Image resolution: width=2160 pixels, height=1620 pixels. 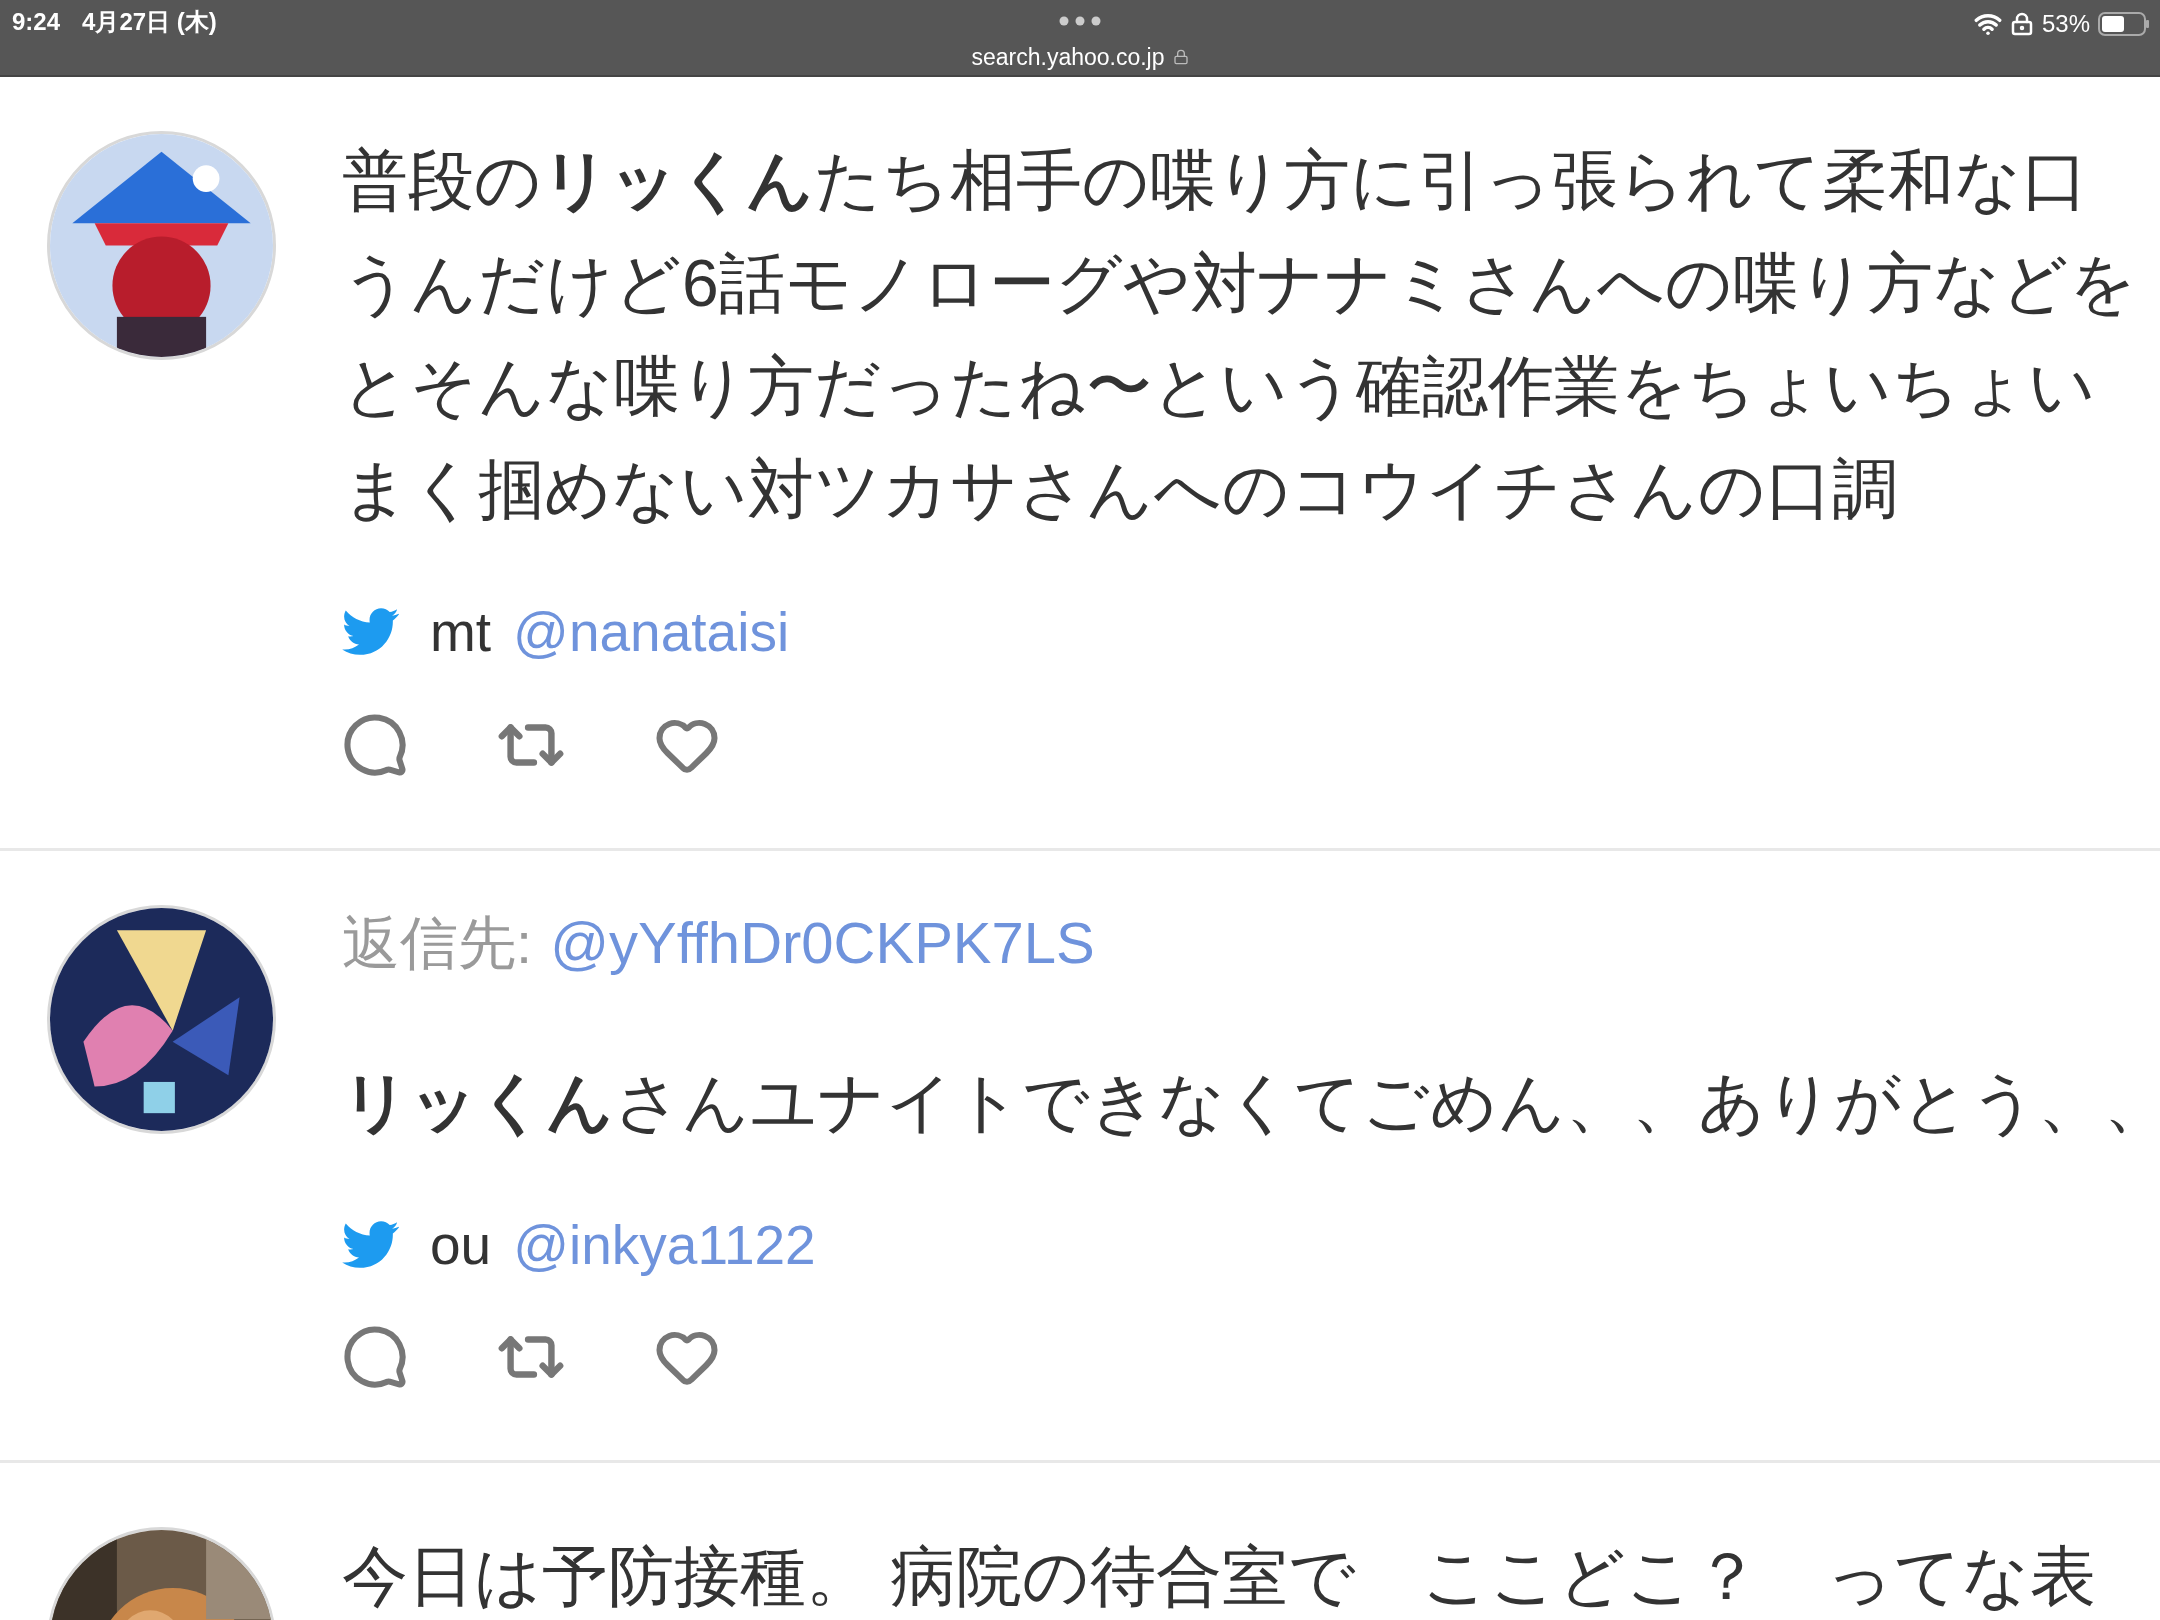 I want to click on author-handle-link: @nanataisi, so click(x=651, y=632).